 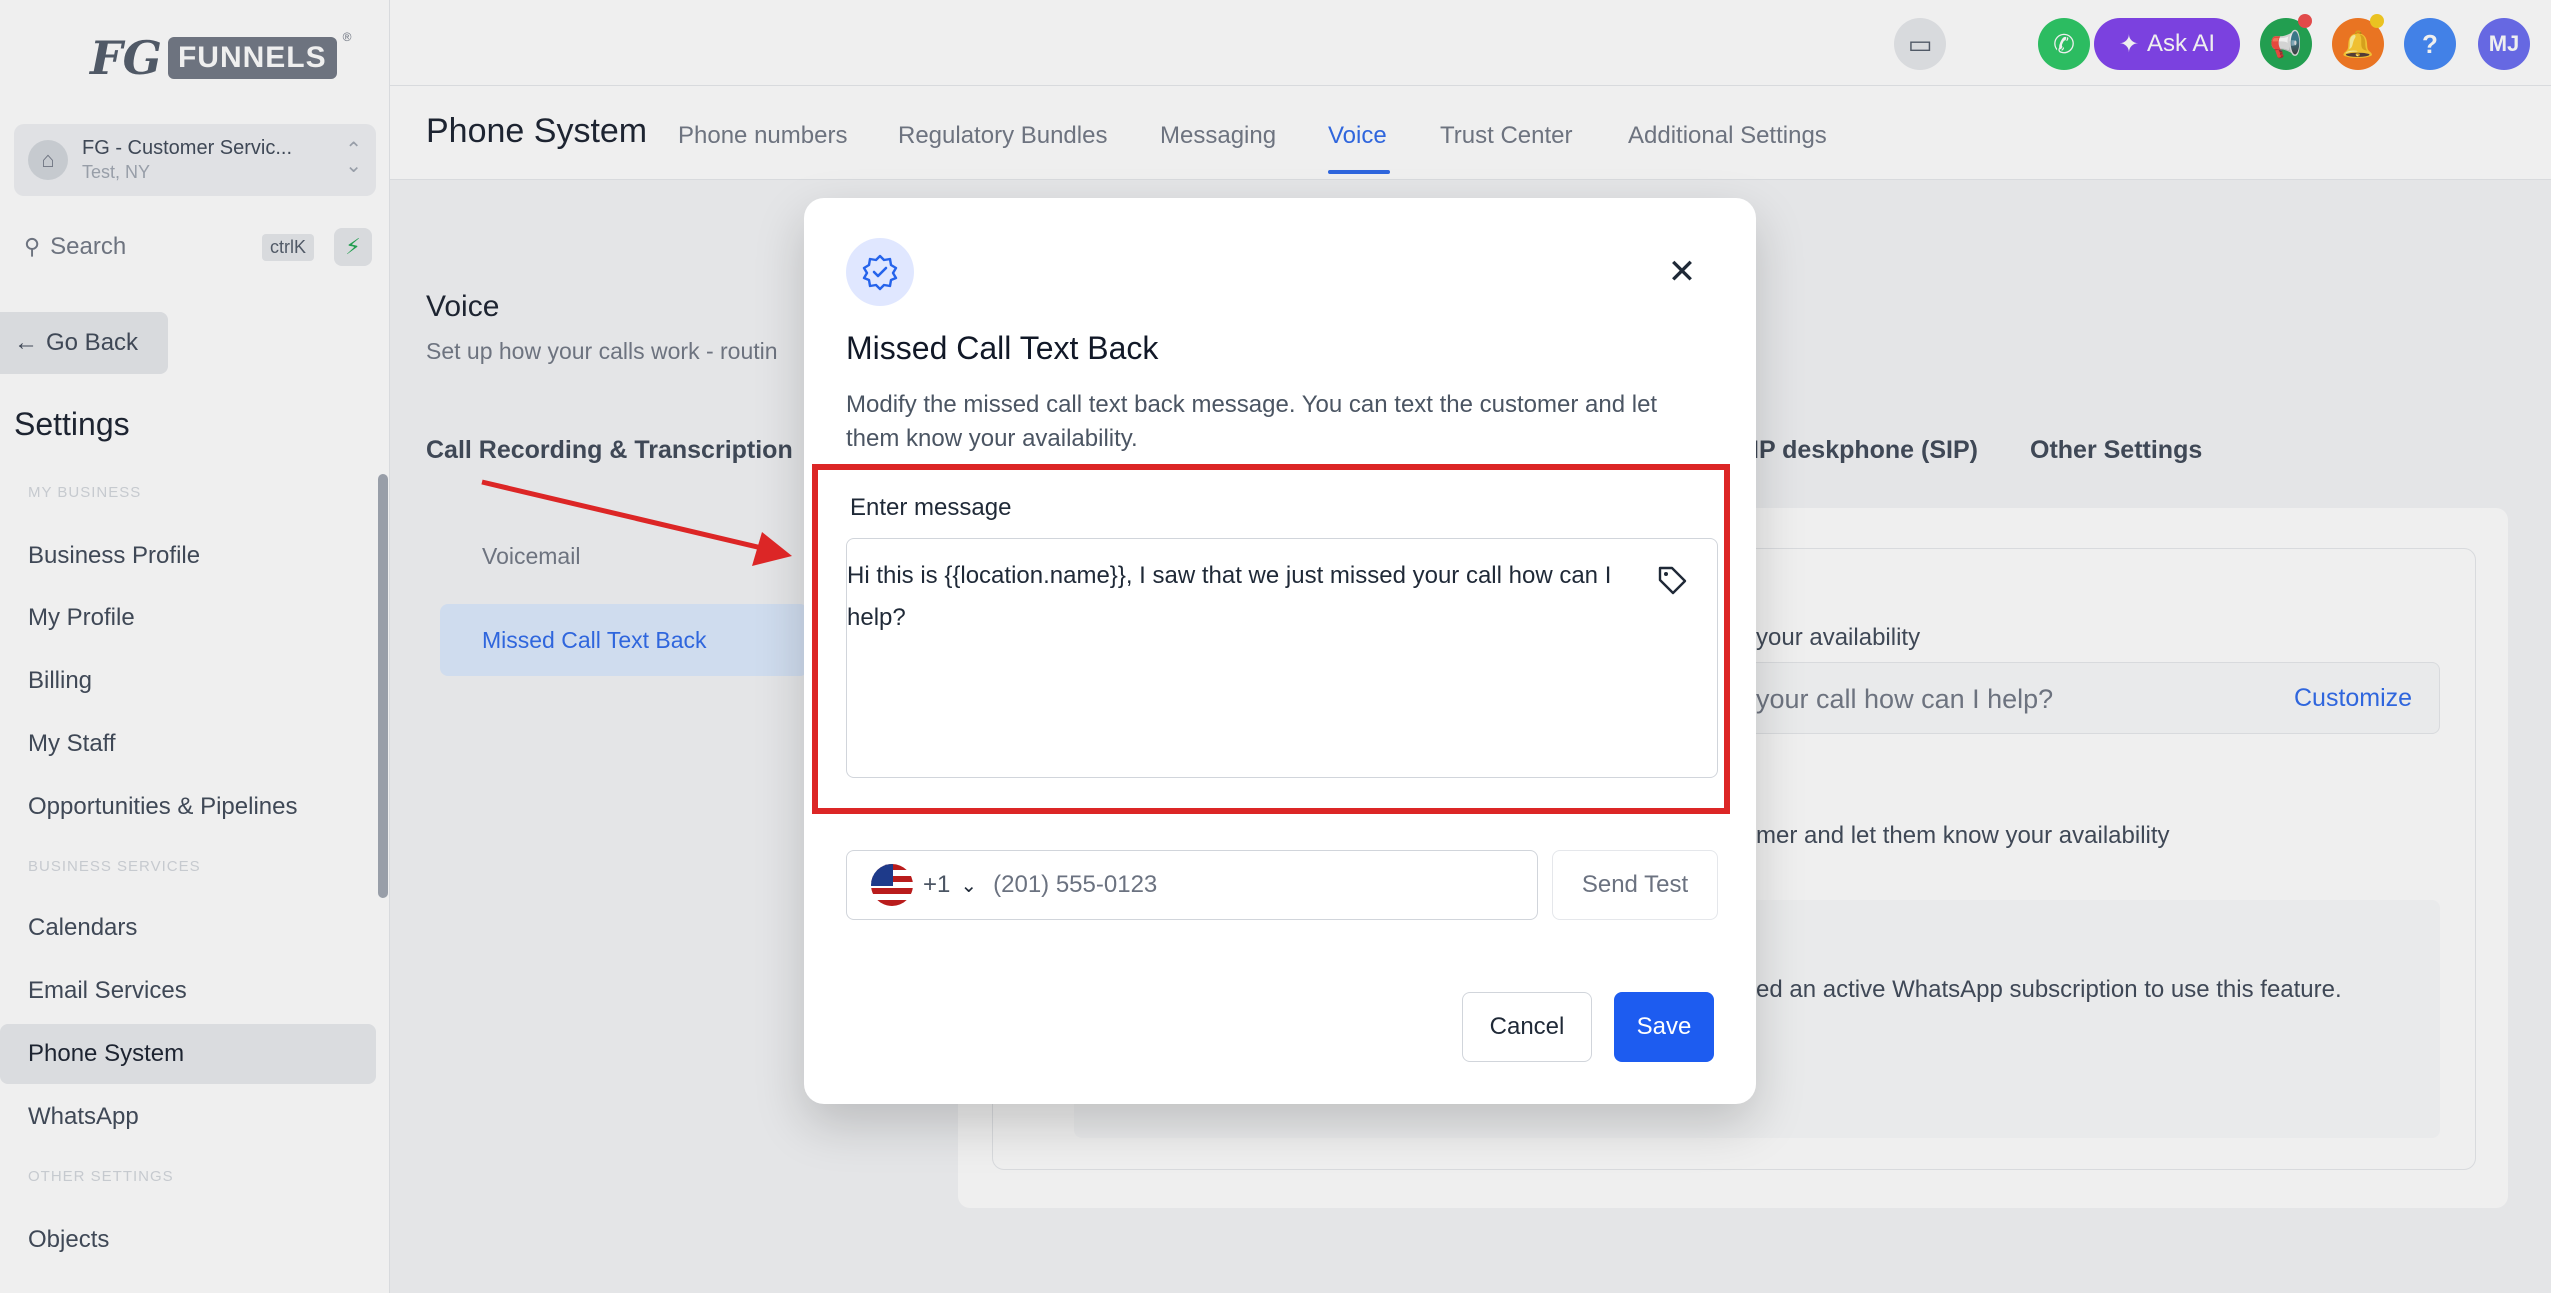 What do you see at coordinates (892, 885) in the screenshot?
I see `us-flag-icon` at bounding box center [892, 885].